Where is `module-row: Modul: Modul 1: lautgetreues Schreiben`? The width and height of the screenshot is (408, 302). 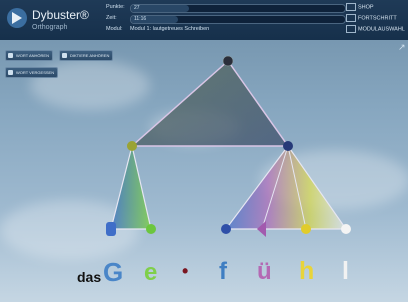 module-row: Modul: Modul 1: lautgetreues Schreiben is located at coordinates (158, 29).